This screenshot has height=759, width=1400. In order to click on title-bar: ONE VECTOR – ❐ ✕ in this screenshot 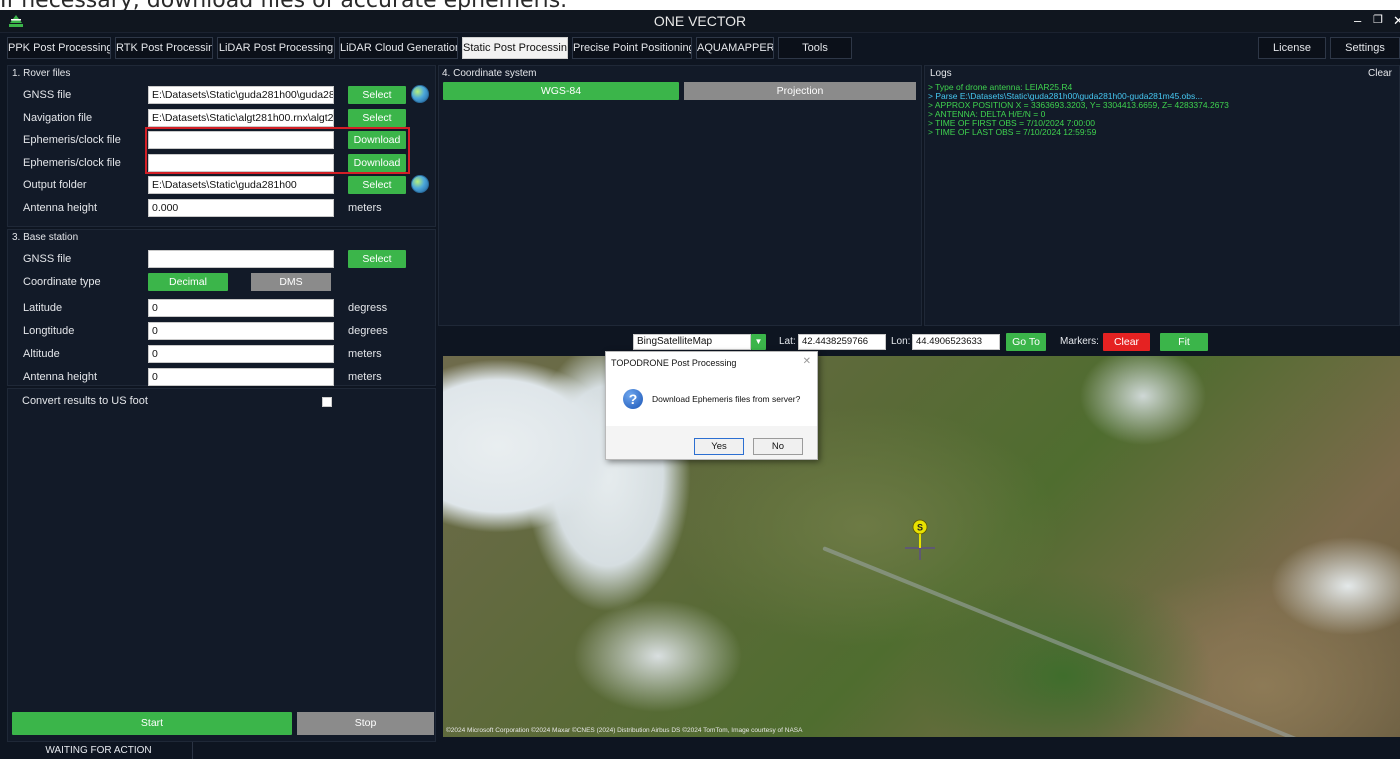, I will do `click(700, 21)`.